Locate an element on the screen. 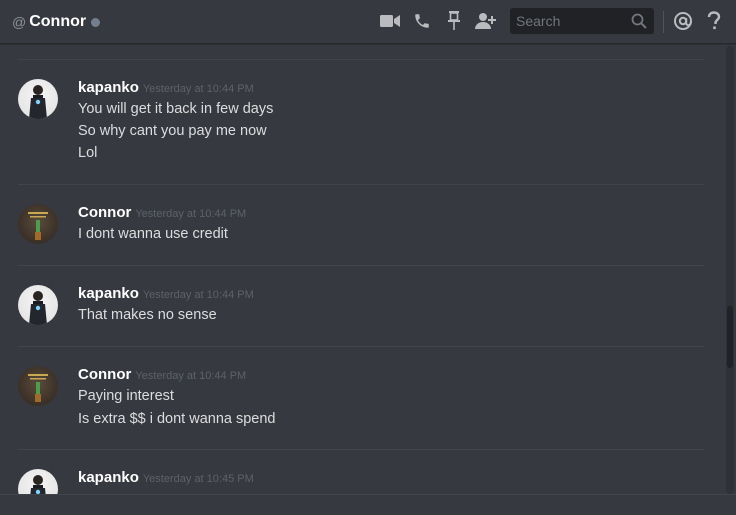  message-timestamp: Yesterday at 10:45 PM is located at coordinates (198, 479).